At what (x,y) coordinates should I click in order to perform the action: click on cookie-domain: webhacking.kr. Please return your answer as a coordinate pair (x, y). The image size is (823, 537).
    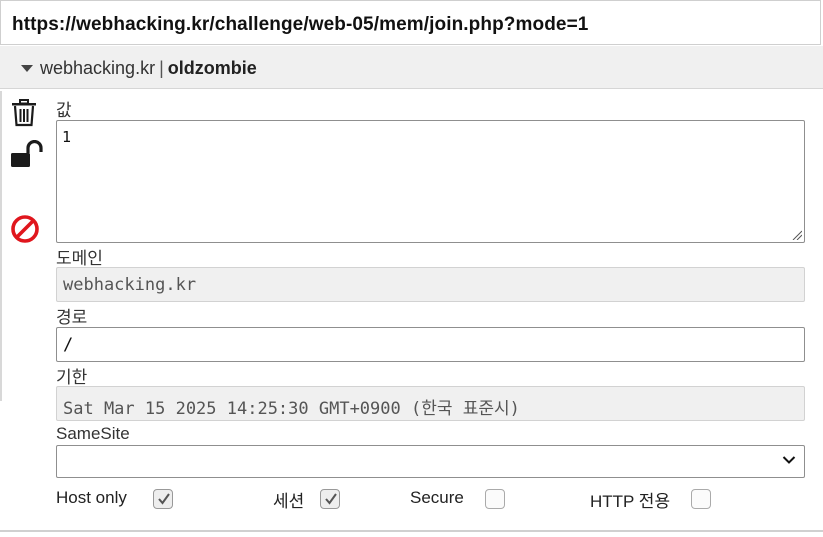
    Looking at the image, I should click on (98, 68).